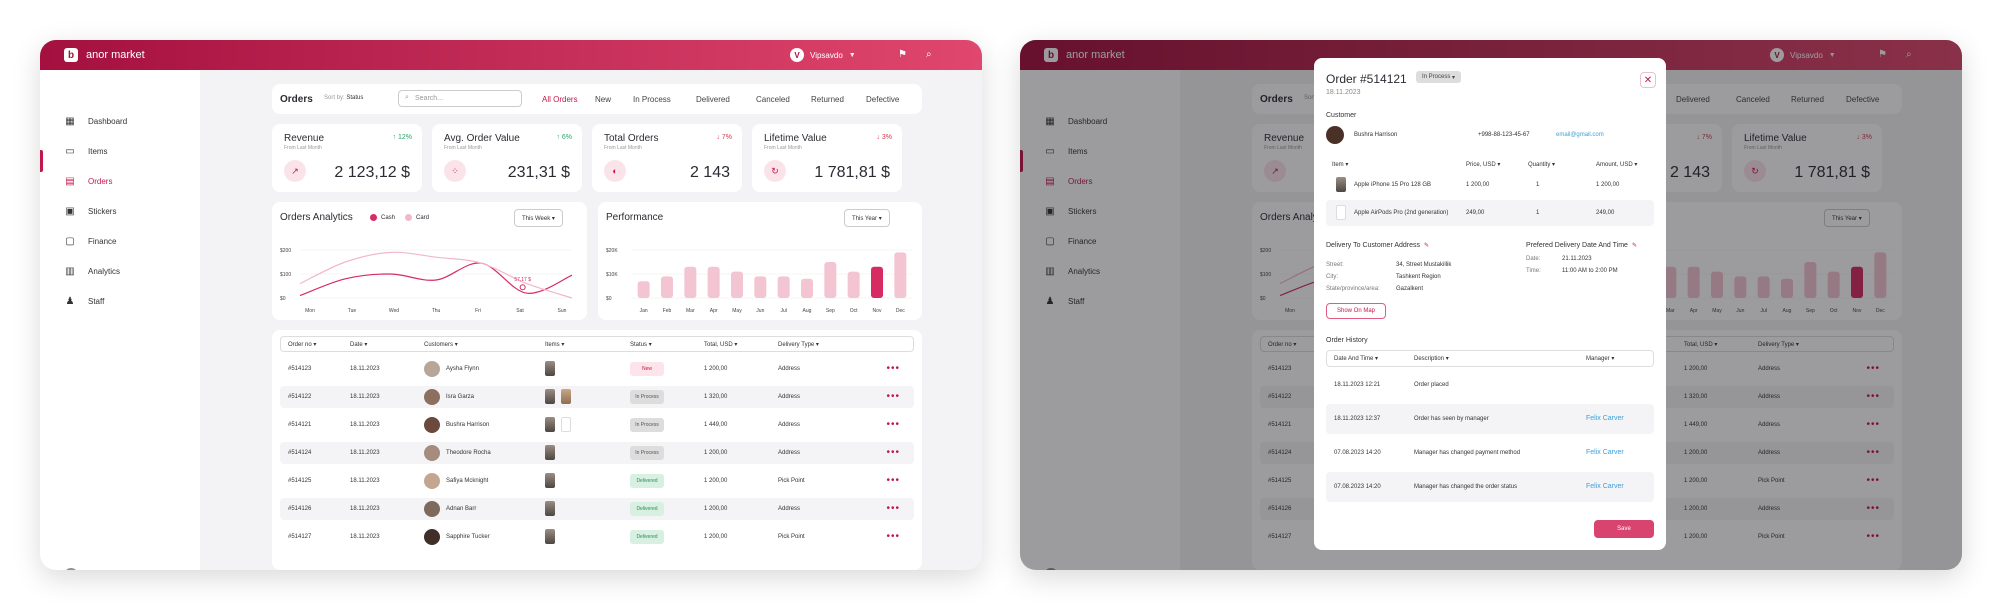  I want to click on tab-in-process: In Process, so click(652, 99).